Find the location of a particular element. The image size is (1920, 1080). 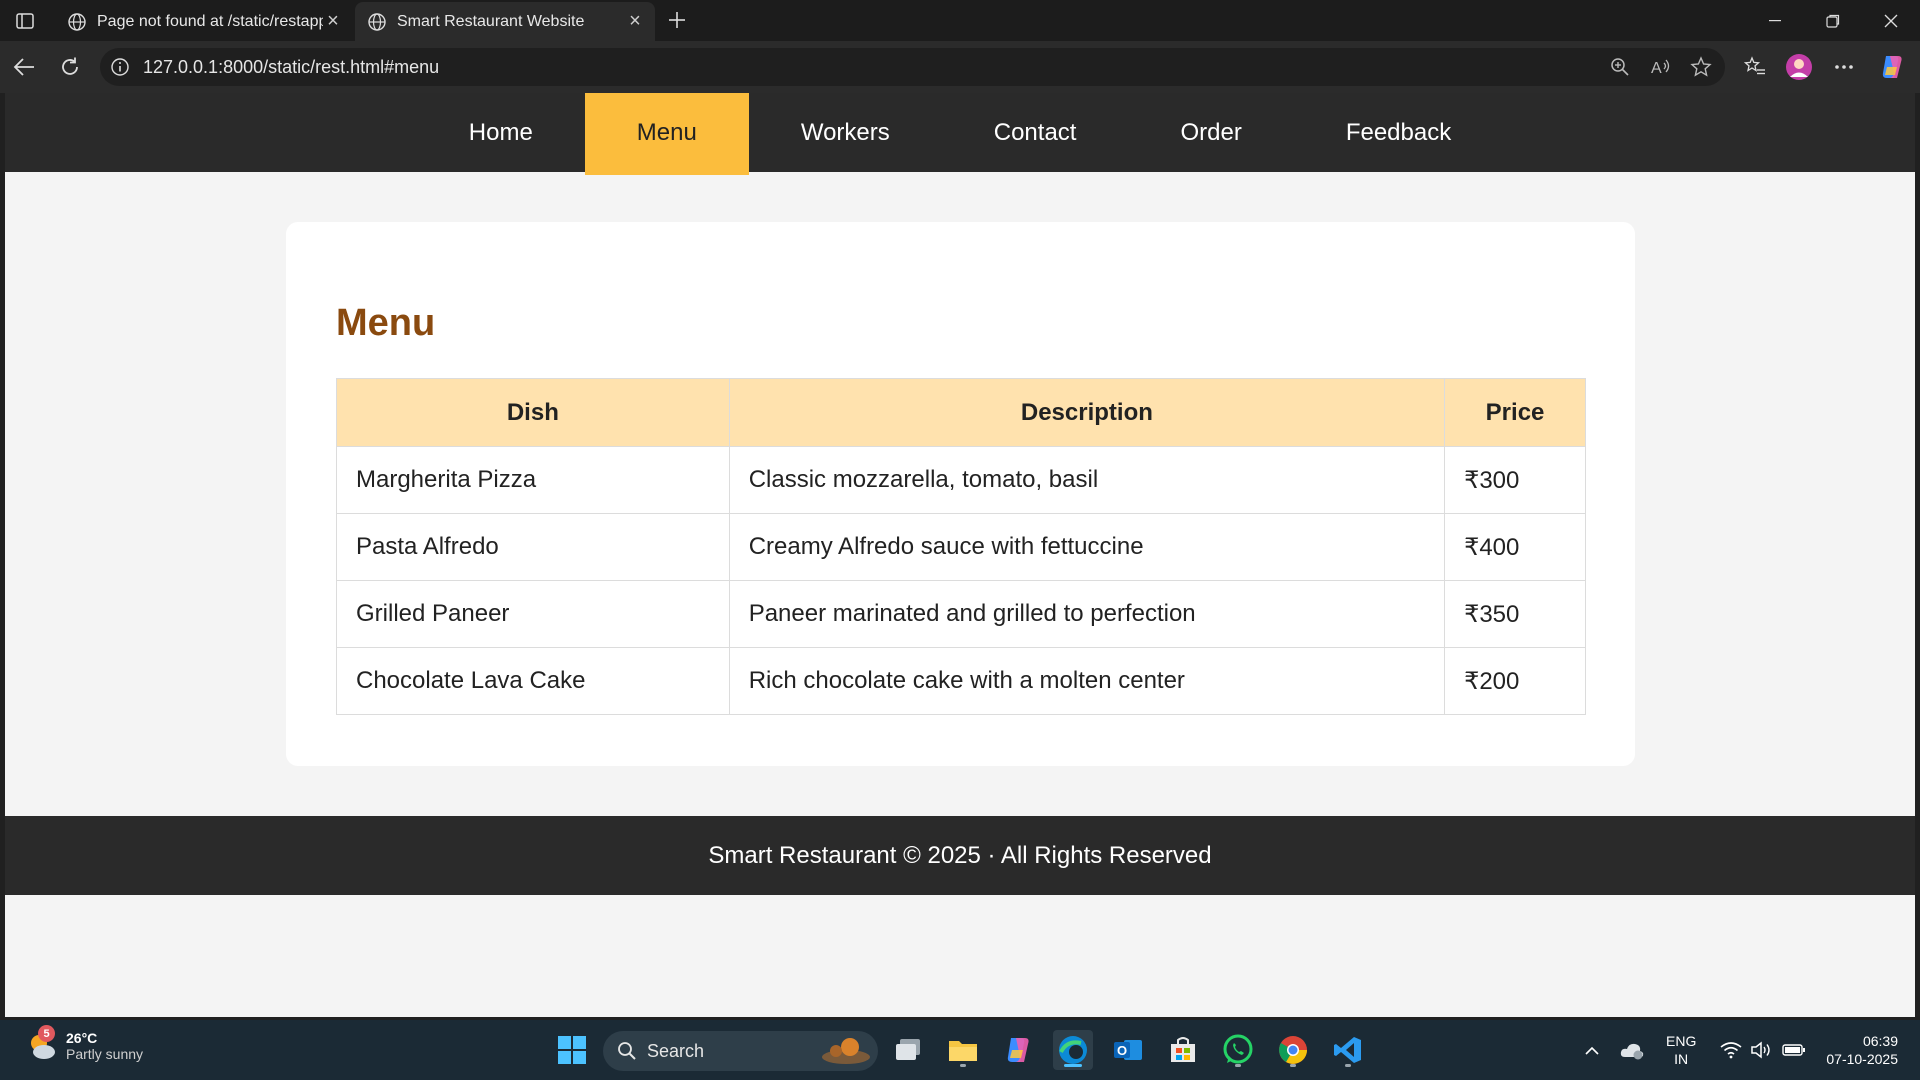

zoom-icon is located at coordinates (1620, 67).